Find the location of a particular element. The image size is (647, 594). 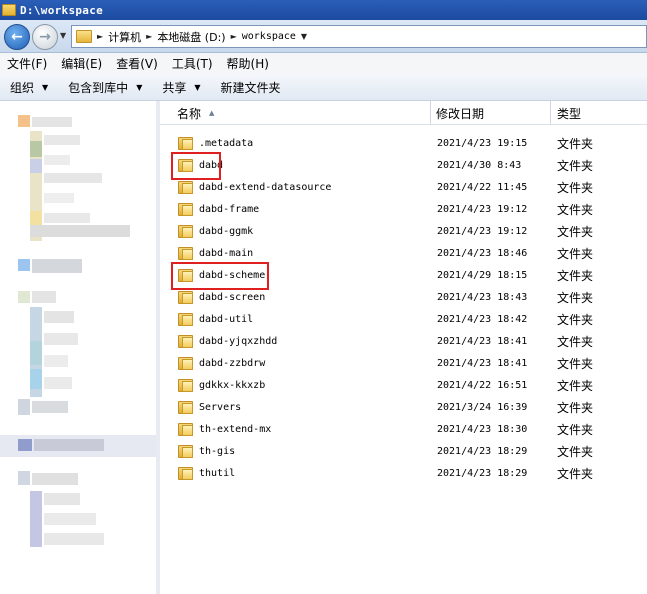

organize-button: 组织 ▼ is located at coordinates (29, 87).